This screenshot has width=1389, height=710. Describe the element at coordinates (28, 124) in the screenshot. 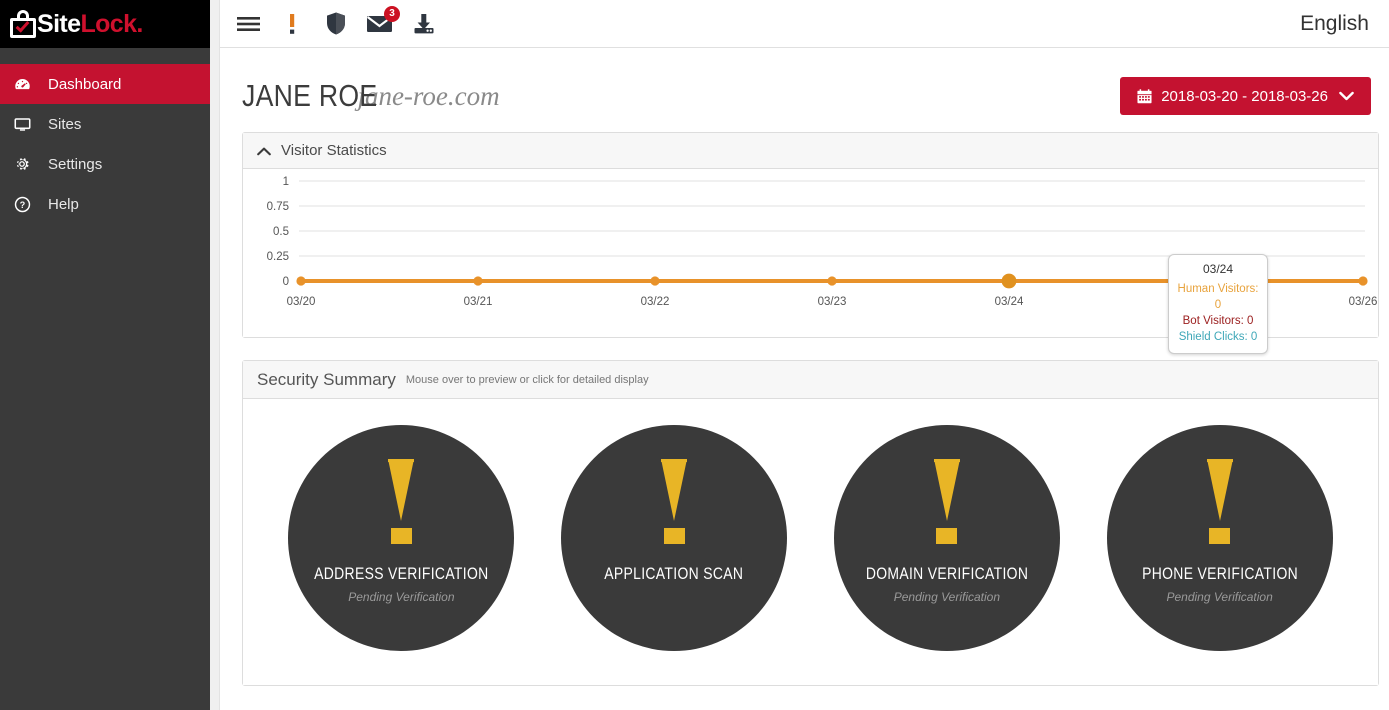

I see `monitor-icon` at that location.